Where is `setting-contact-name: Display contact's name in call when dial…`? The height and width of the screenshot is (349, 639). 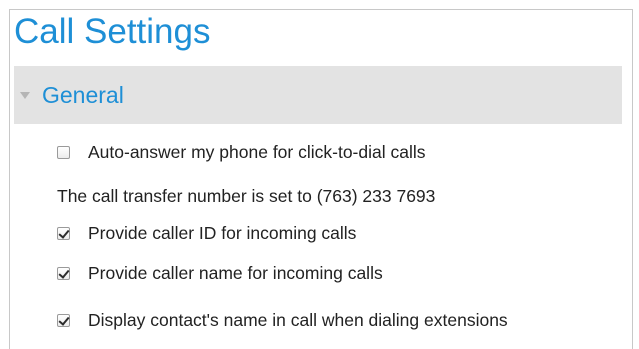 setting-contact-name: Display contact's name in call when dial… is located at coordinates (282, 320).